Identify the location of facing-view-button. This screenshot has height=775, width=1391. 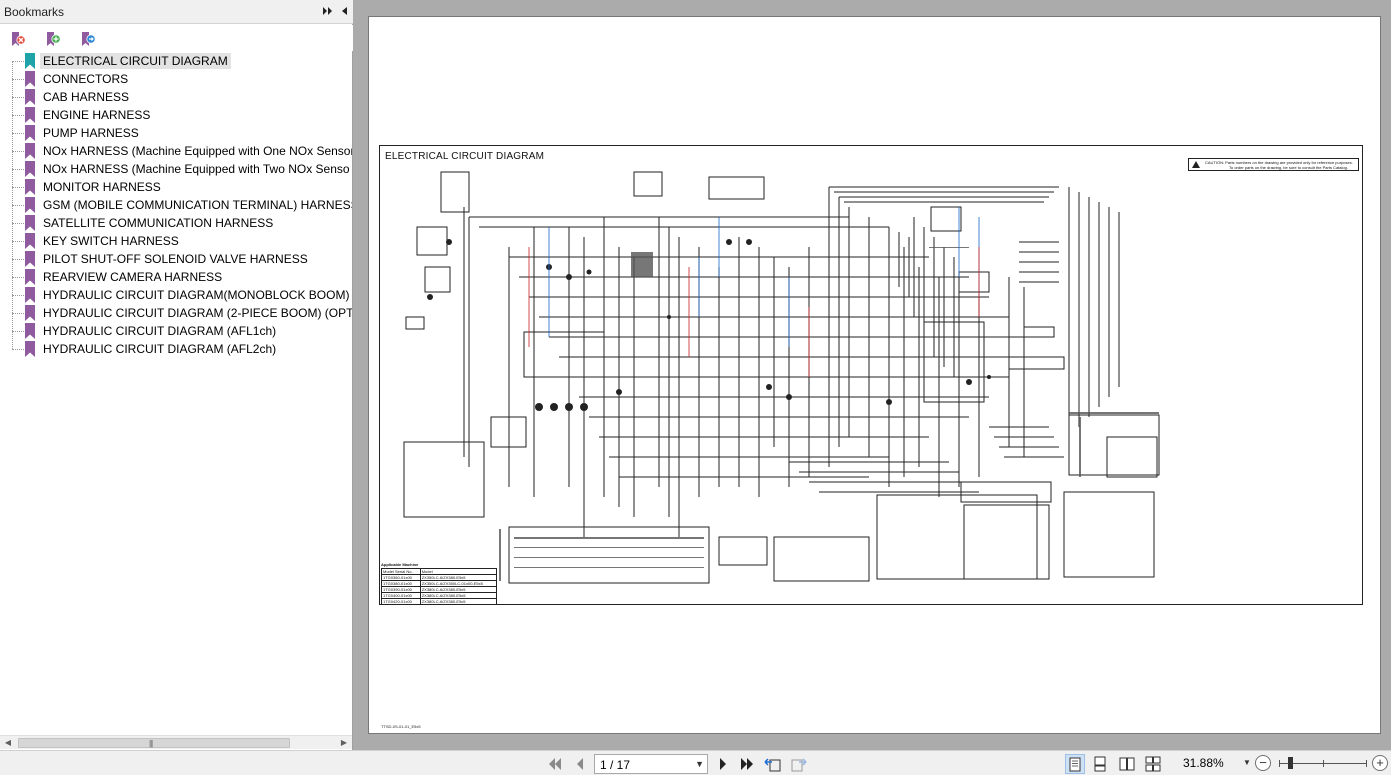
(1127, 764).